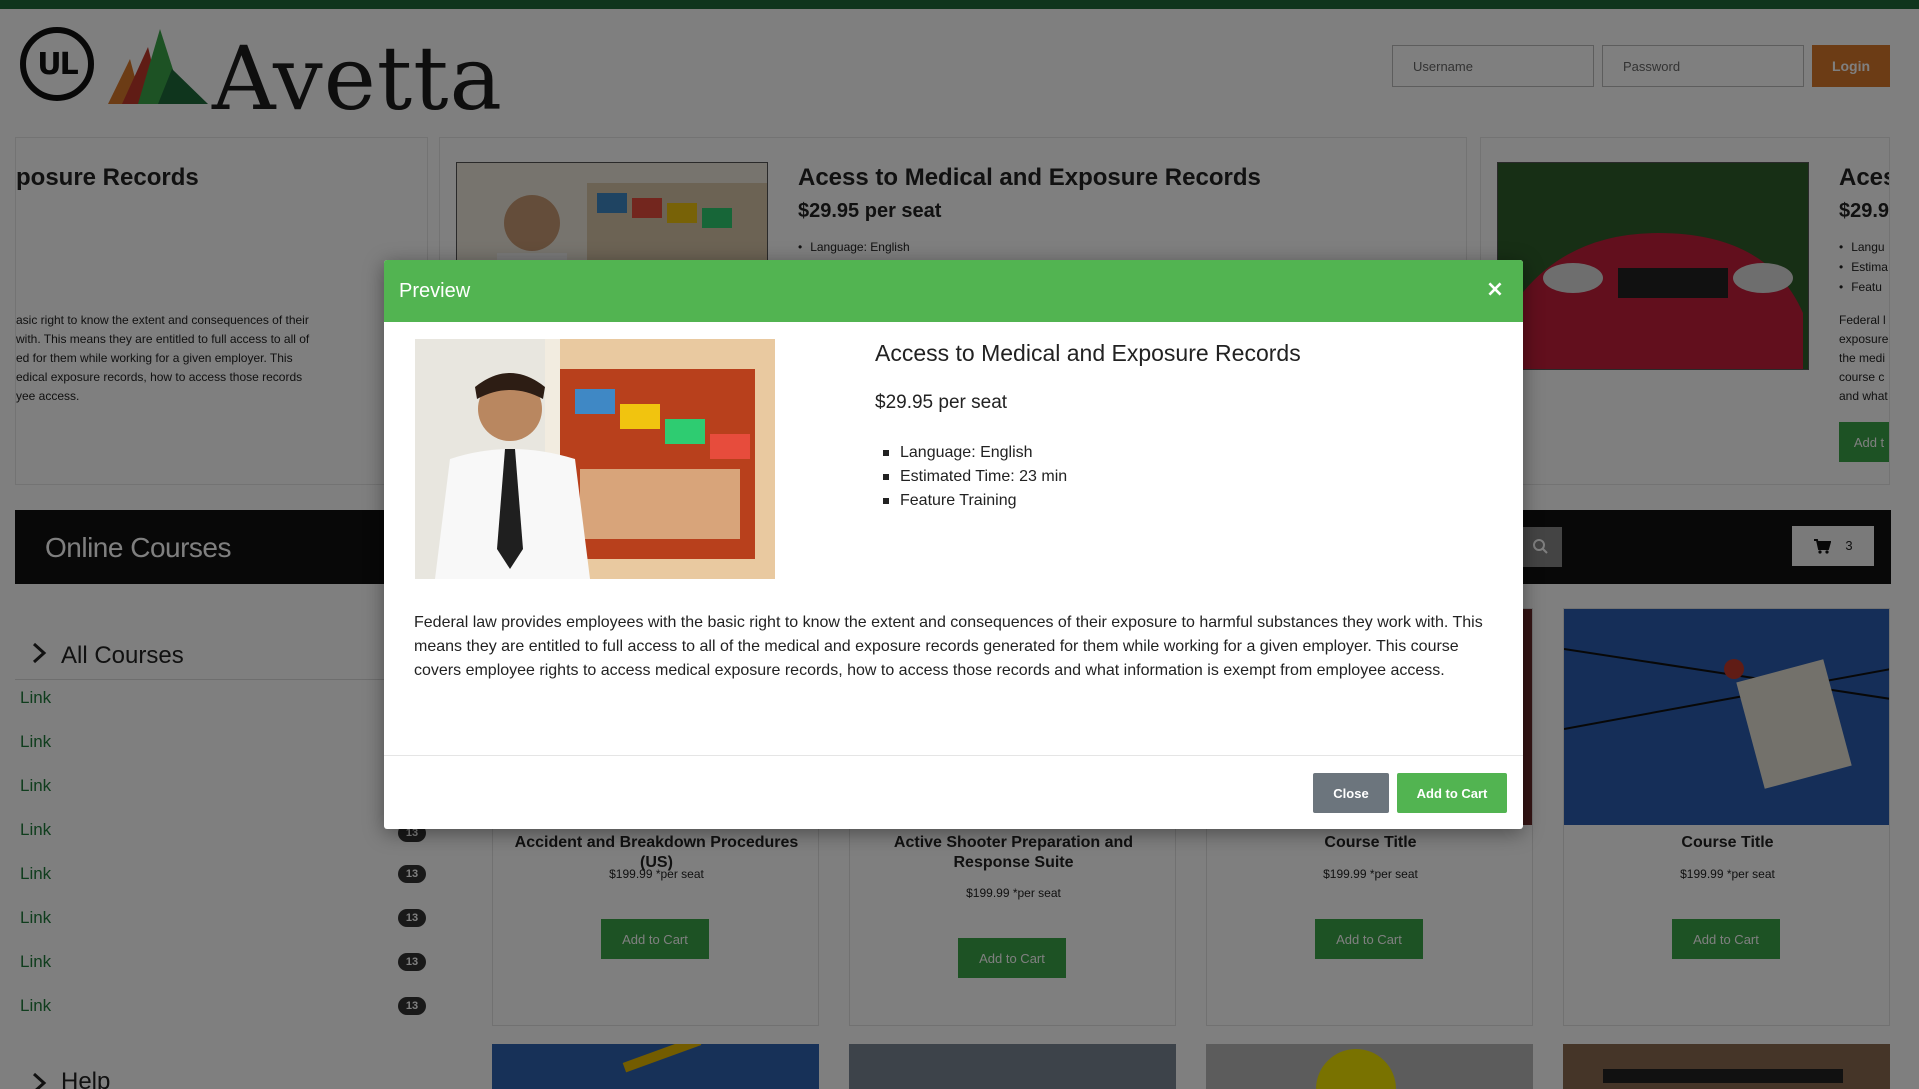 The image size is (1919, 1089). Describe the element at coordinates (595, 459) in the screenshot. I see `modal-course-image` at that location.